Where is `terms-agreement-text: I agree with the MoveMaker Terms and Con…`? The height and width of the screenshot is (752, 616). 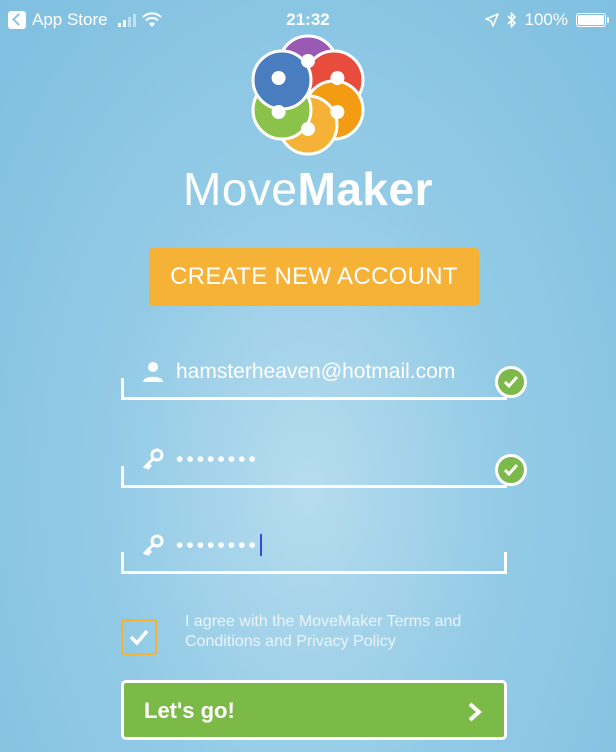 terms-agreement-text: I agree with the MoveMaker Terms and Con… is located at coordinates (345, 632).